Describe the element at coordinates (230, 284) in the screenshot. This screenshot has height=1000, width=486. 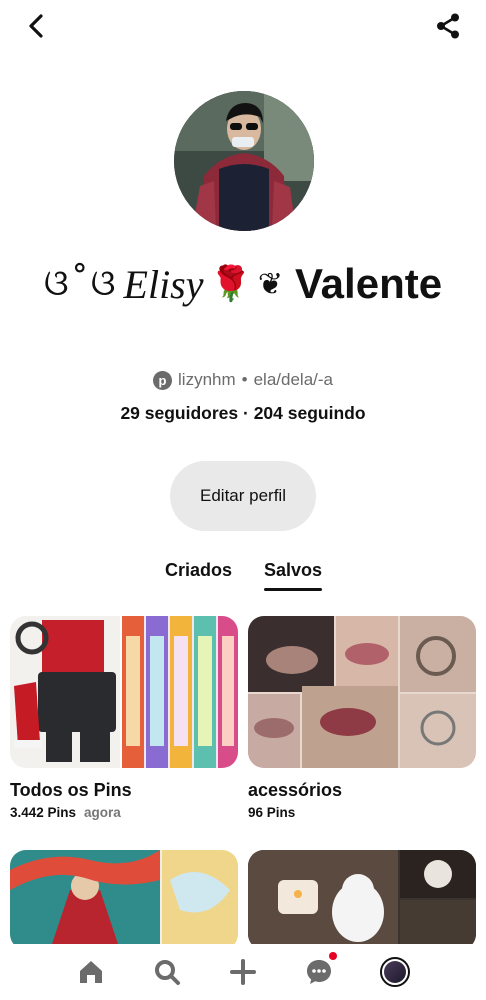
I see `rose-icon: 🌹` at that location.